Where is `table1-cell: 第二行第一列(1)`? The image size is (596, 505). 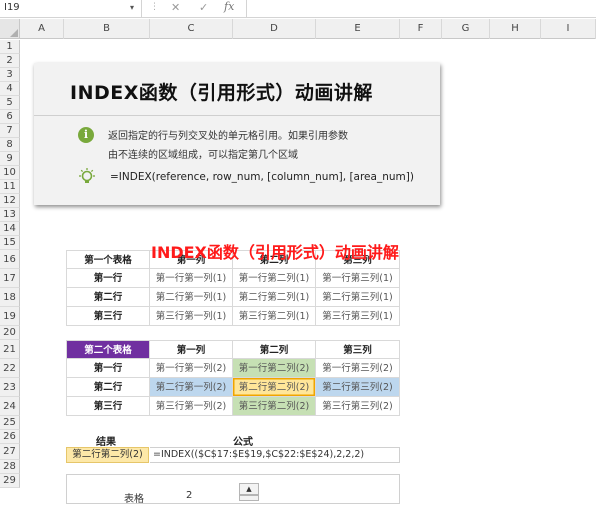 table1-cell: 第二行第一列(1) is located at coordinates (191, 297).